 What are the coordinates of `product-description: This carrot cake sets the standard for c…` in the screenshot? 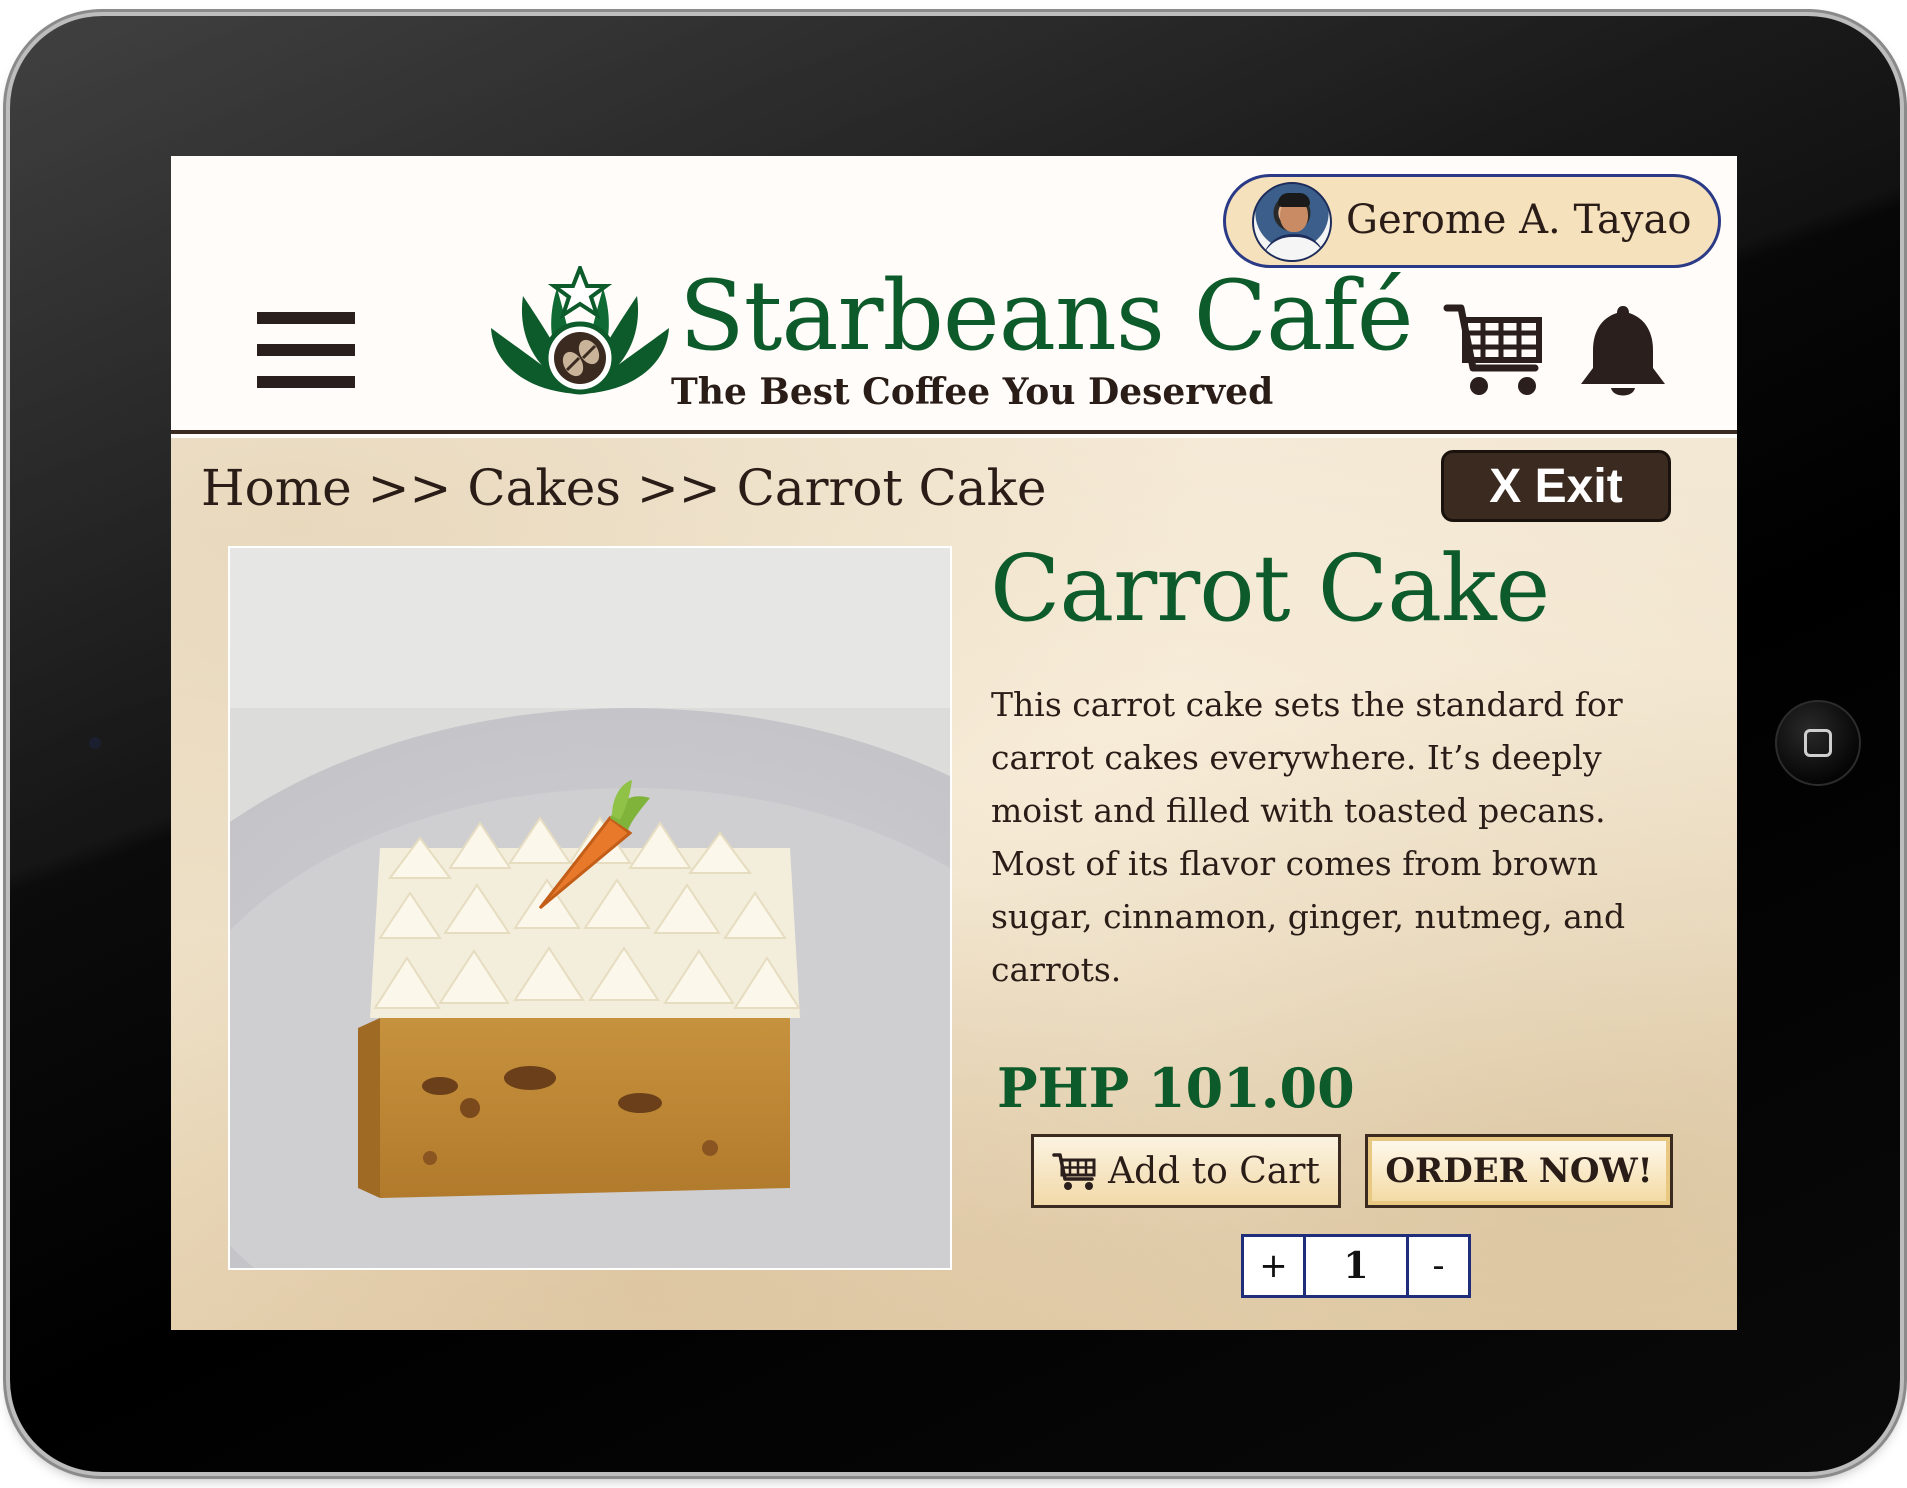 It's located at (1308, 837).